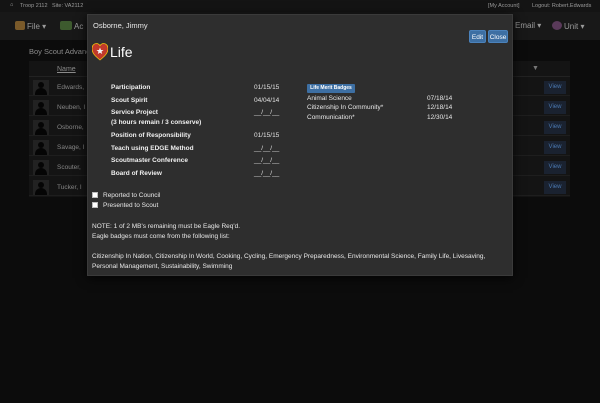  I want to click on nav-file-label: File, so click(33, 26).